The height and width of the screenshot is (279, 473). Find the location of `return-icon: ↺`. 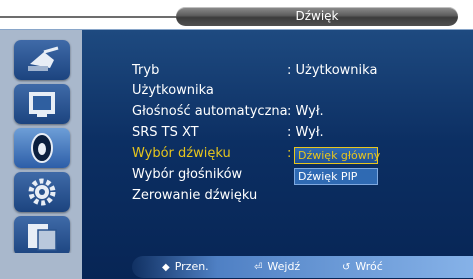

return-icon: ↺ is located at coordinates (346, 267).